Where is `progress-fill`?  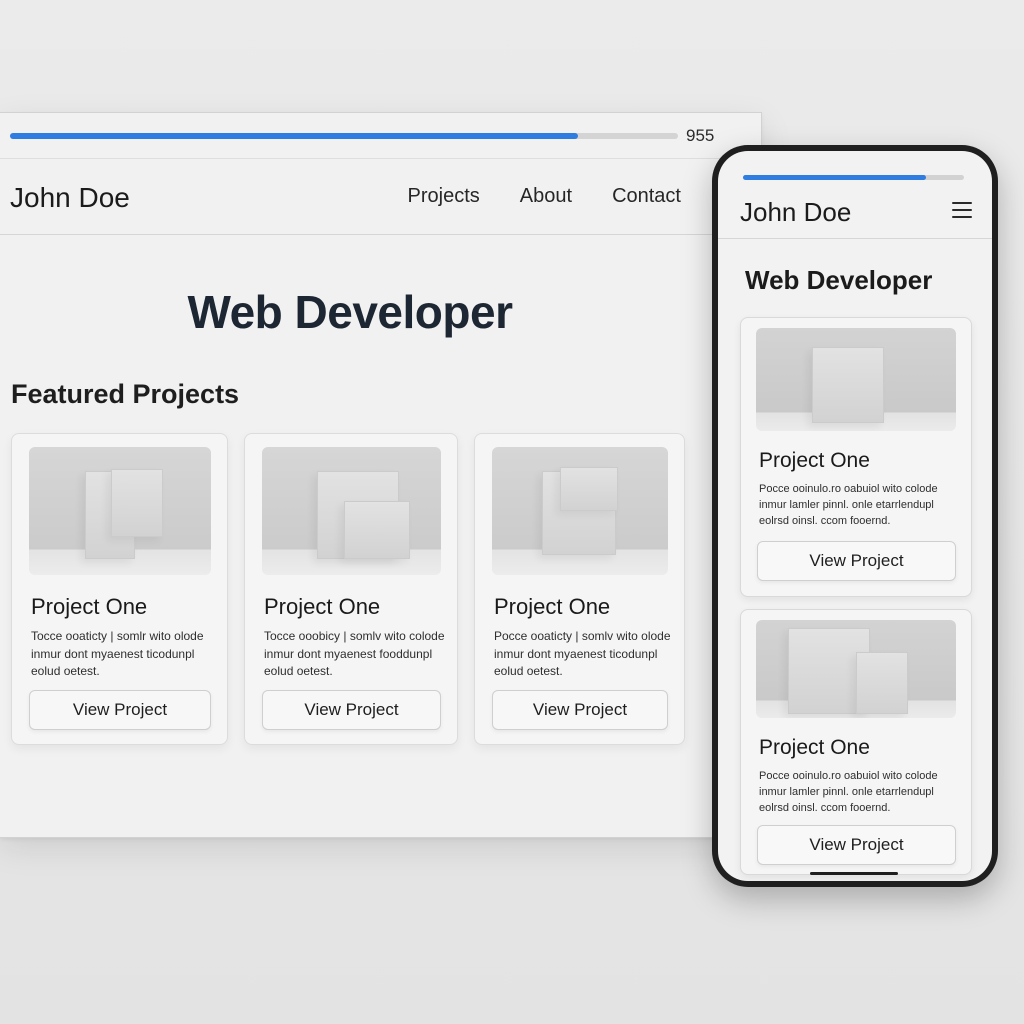 progress-fill is located at coordinates (294, 136).